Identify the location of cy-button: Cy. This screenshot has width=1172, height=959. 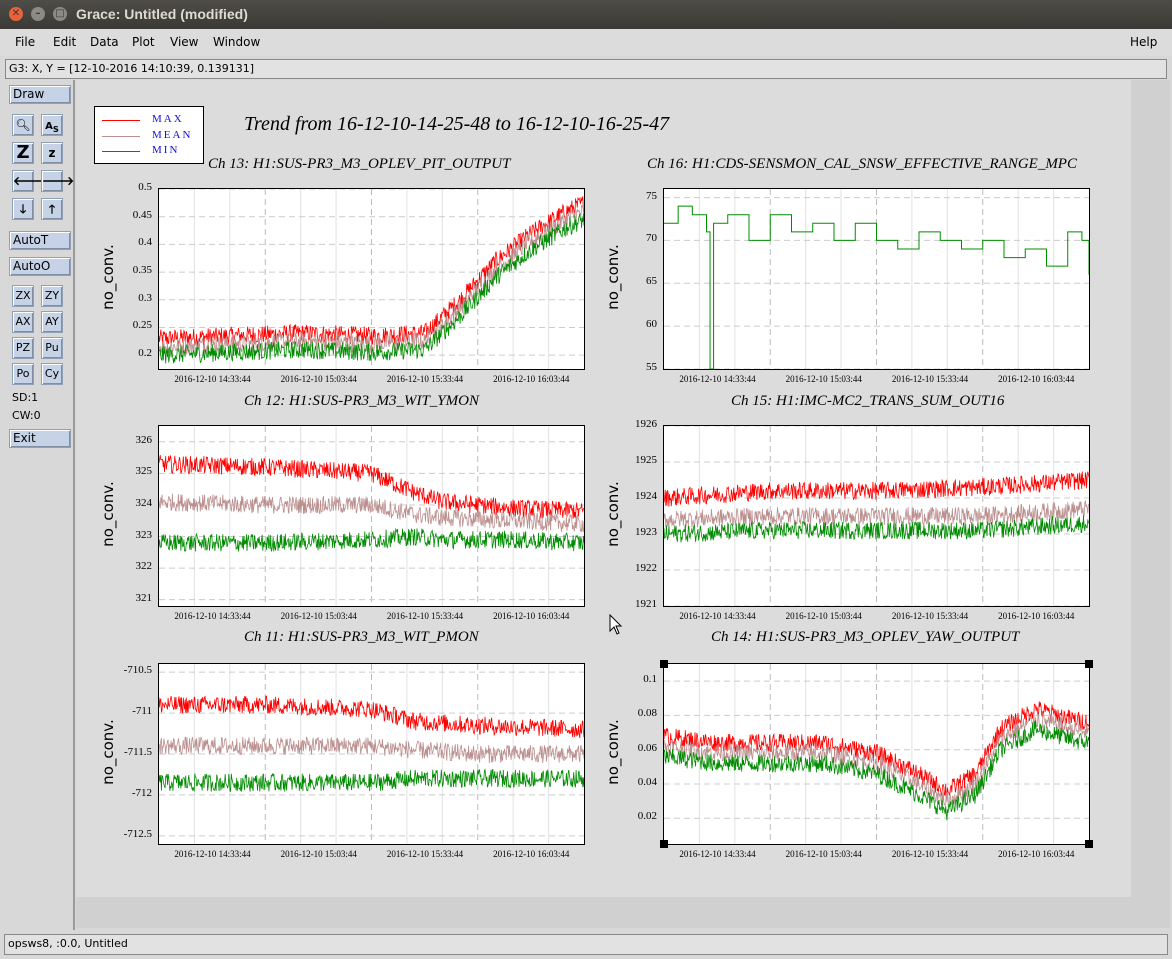
(52, 374).